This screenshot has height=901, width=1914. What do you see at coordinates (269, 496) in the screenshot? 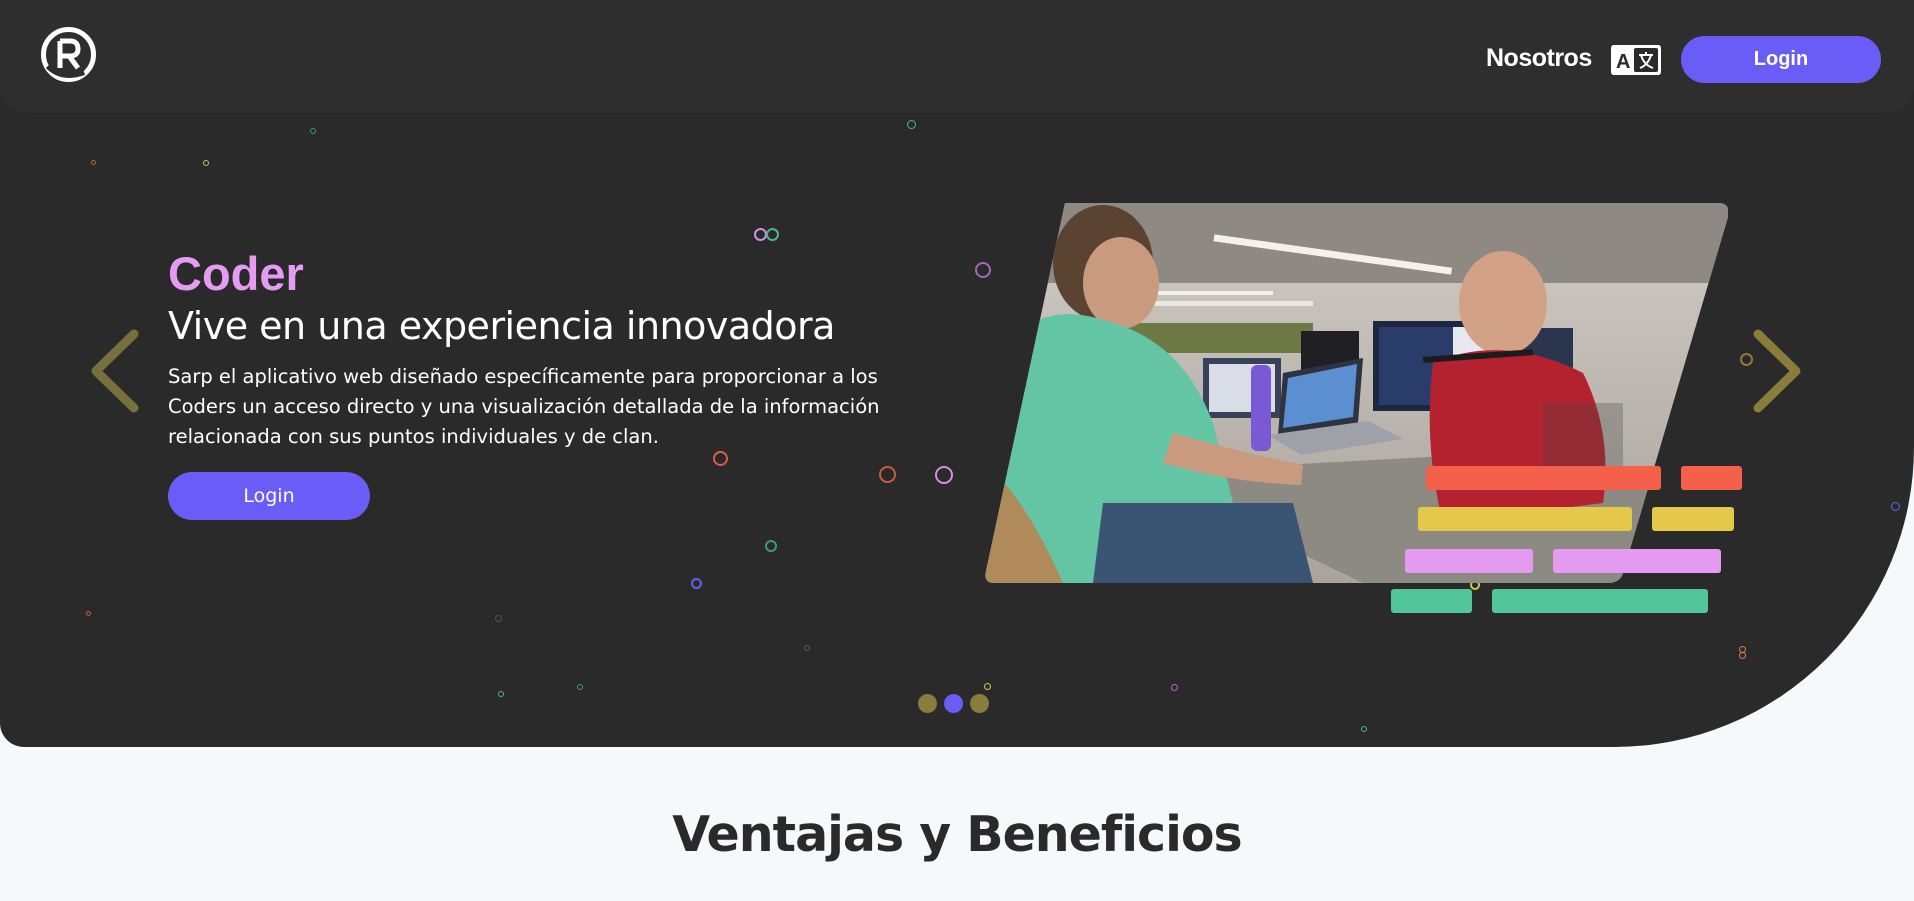
I see `hero-login-button: Login` at bounding box center [269, 496].